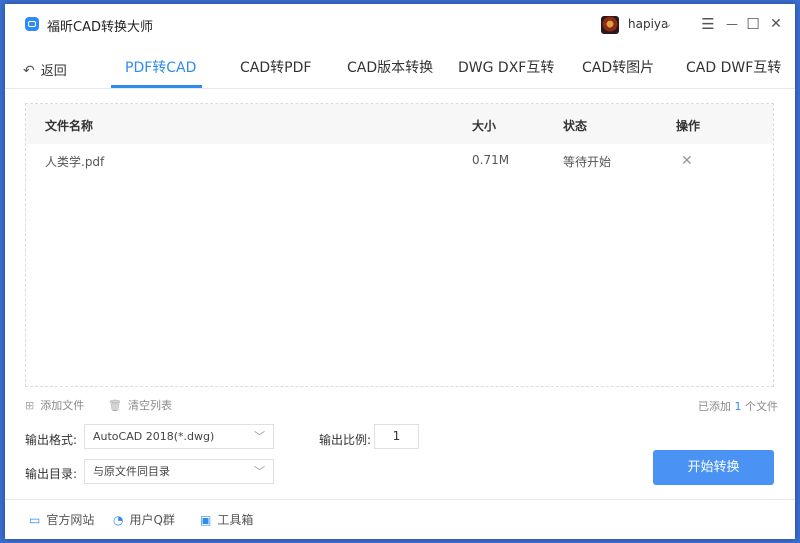 The height and width of the screenshot is (543, 800). I want to click on output-dir-select: 与原文件同目录 ﹀, so click(179, 471).